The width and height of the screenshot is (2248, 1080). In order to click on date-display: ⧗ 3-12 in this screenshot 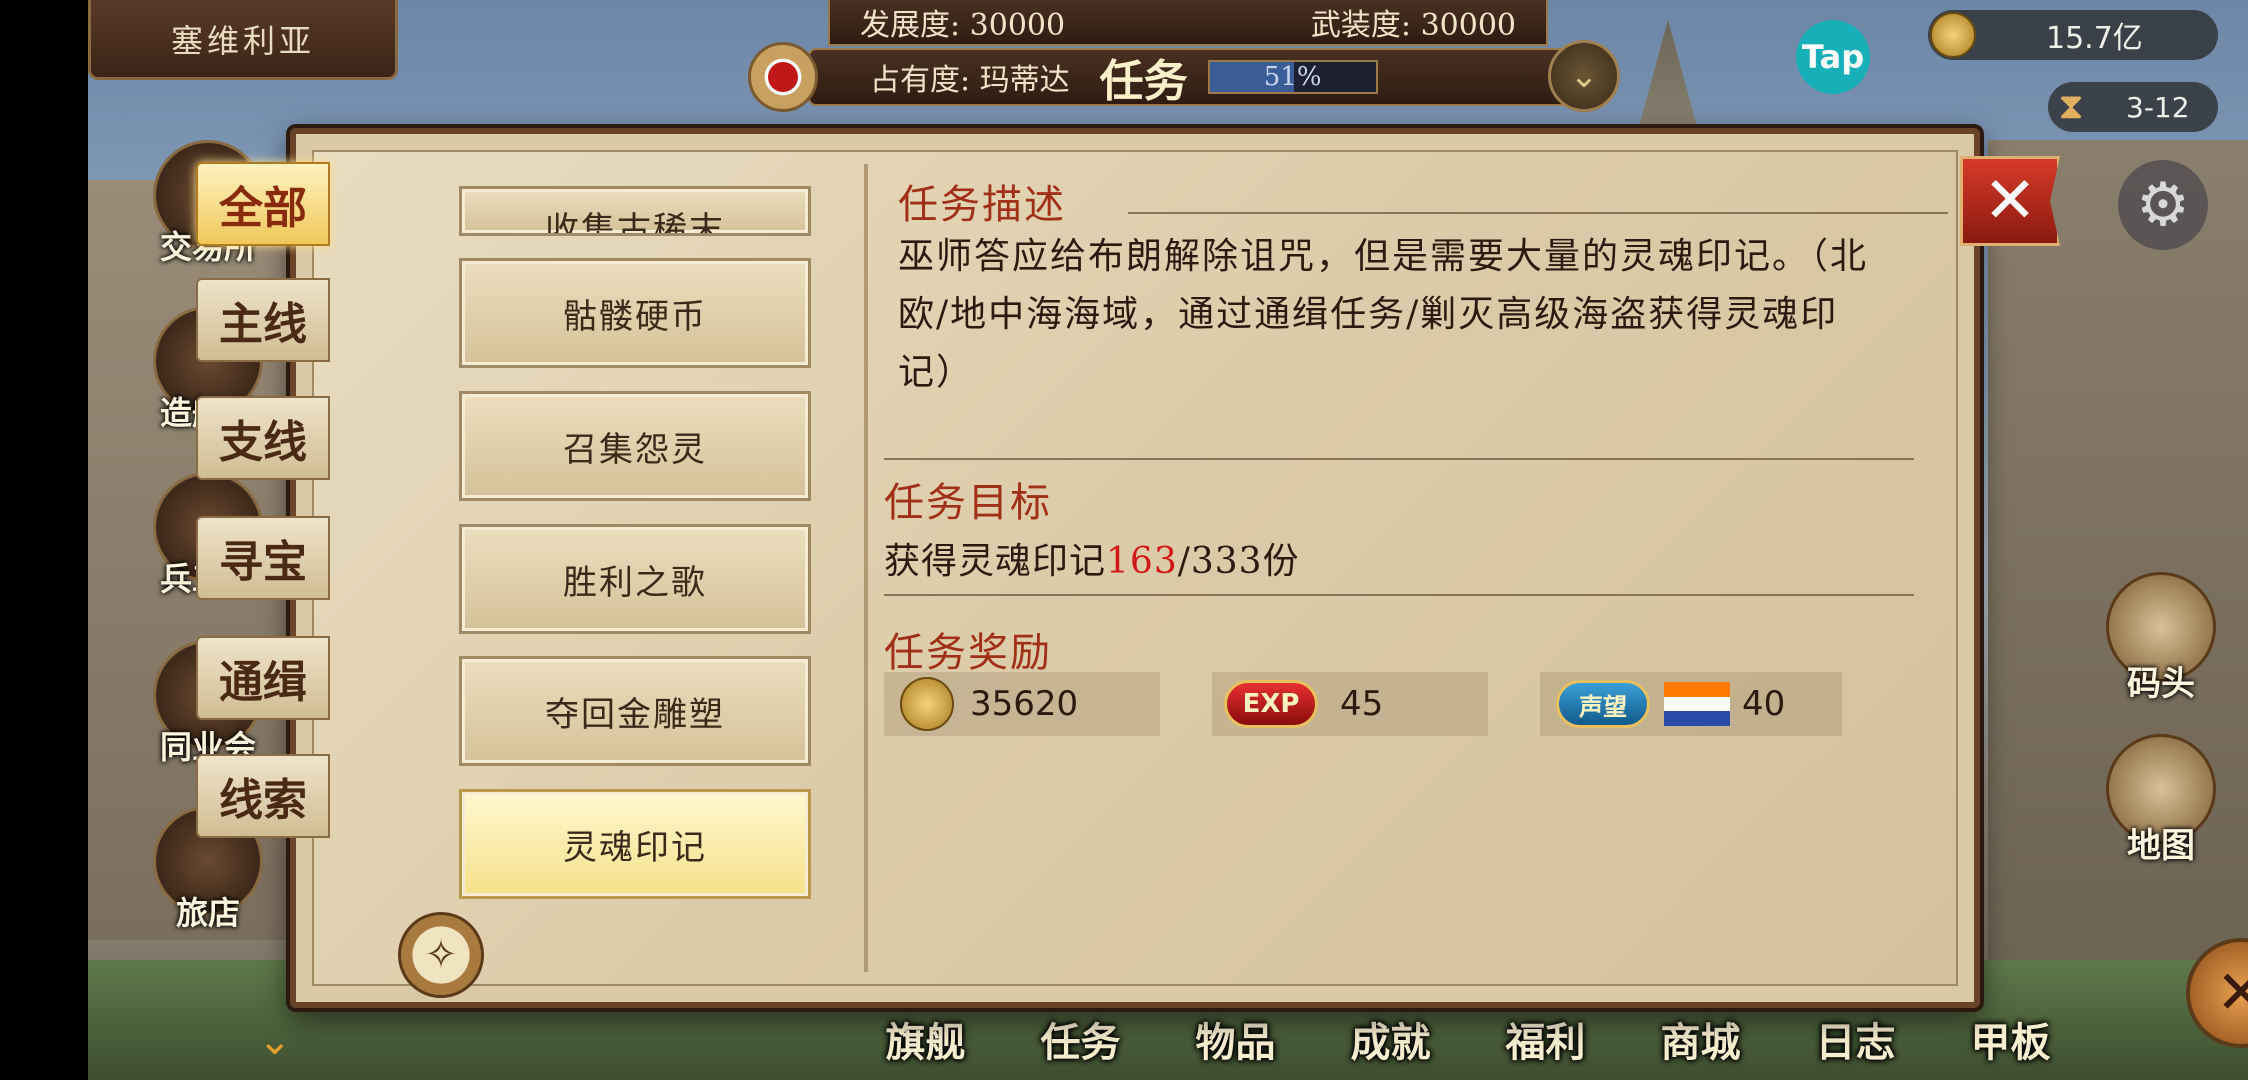, I will do `click(2133, 107)`.